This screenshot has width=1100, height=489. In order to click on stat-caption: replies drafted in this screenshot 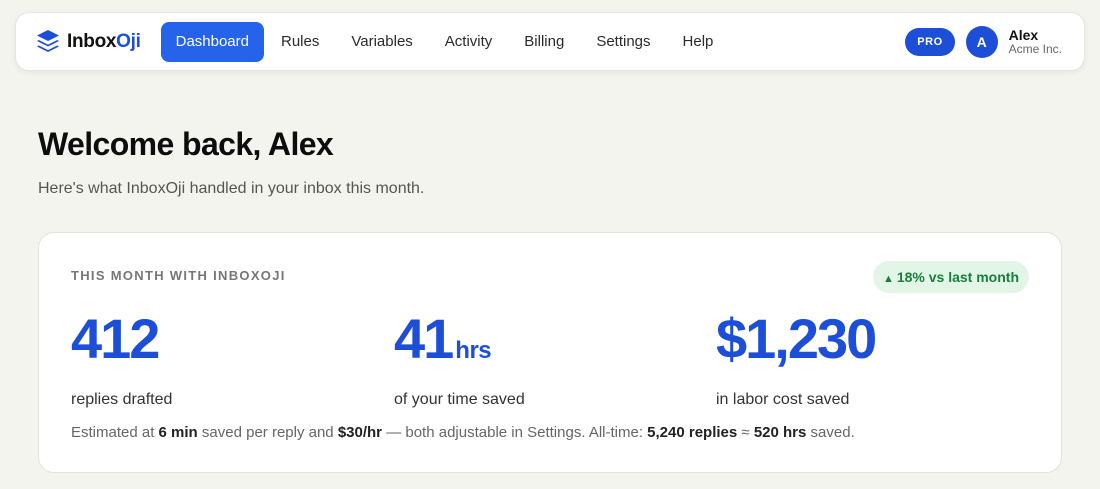, I will do `click(122, 399)`.